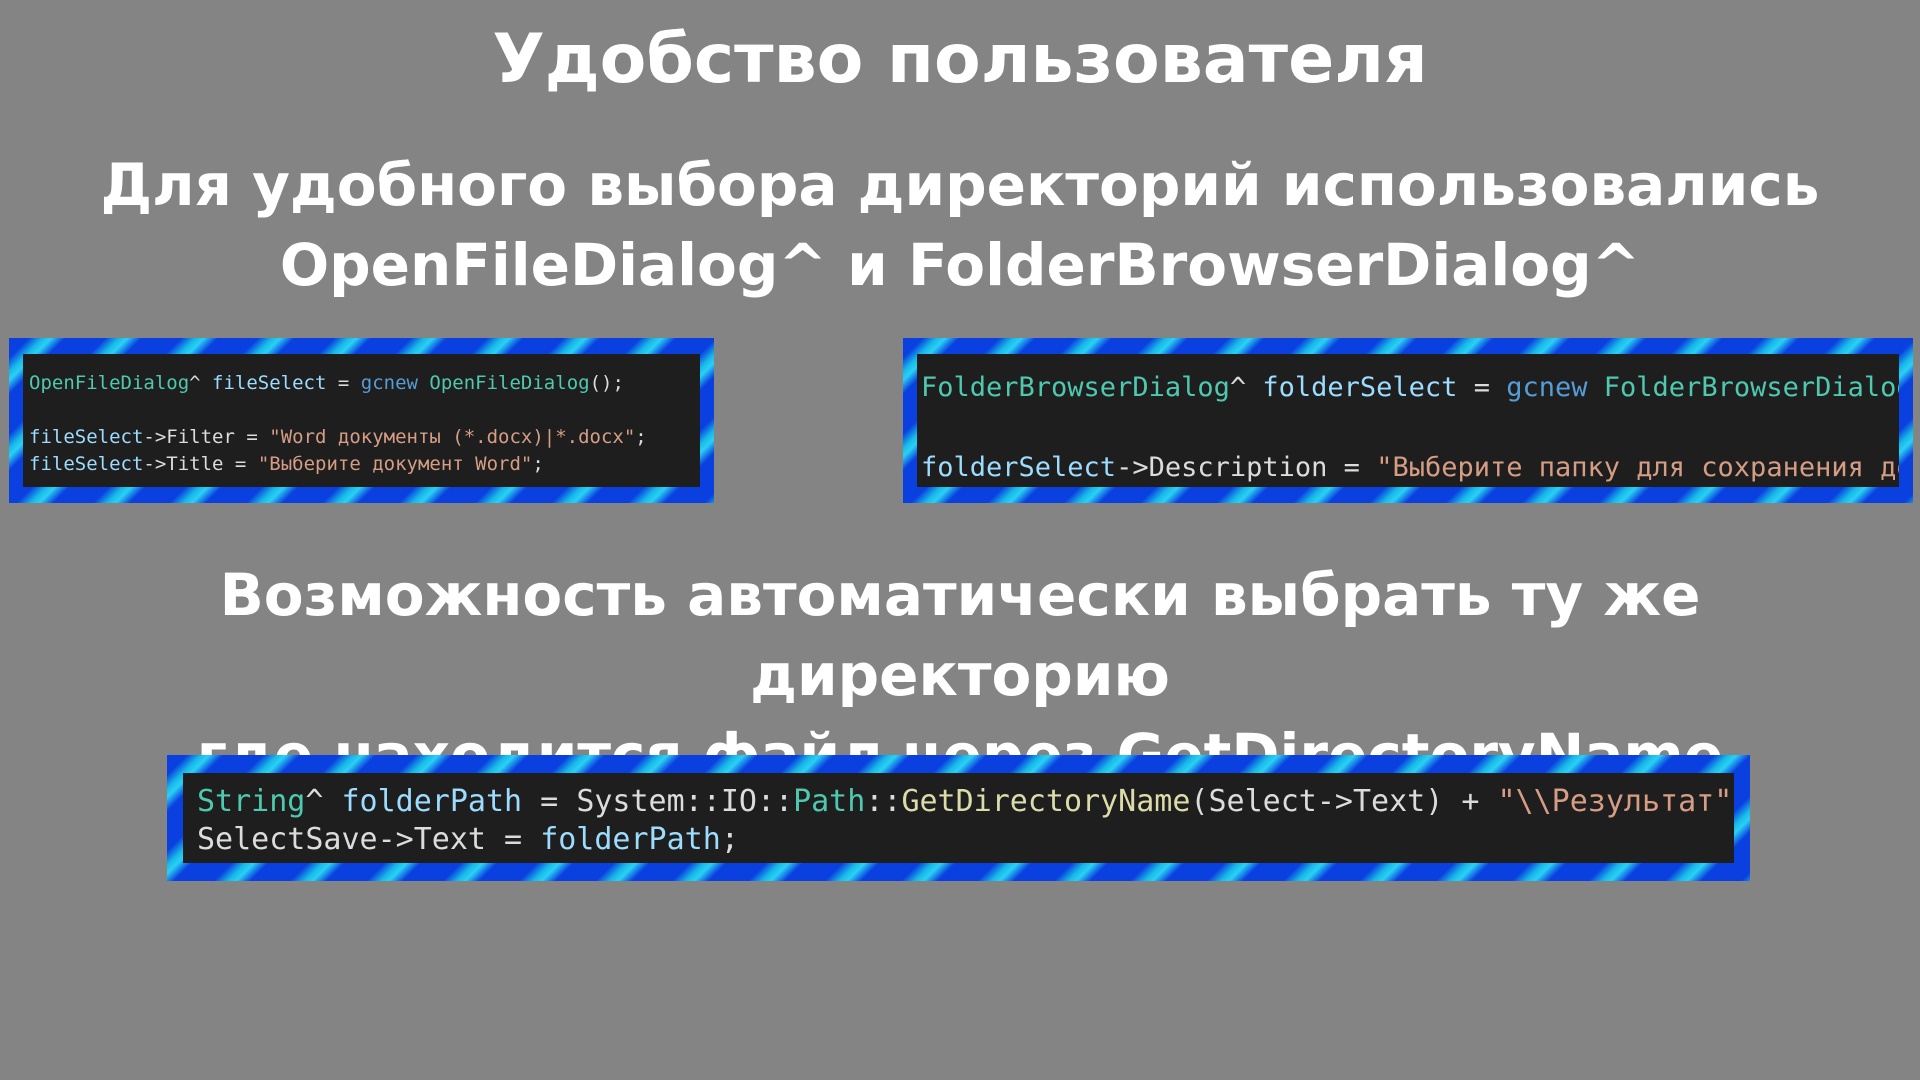  I want to click on code-token: Description, so click(1238, 467).